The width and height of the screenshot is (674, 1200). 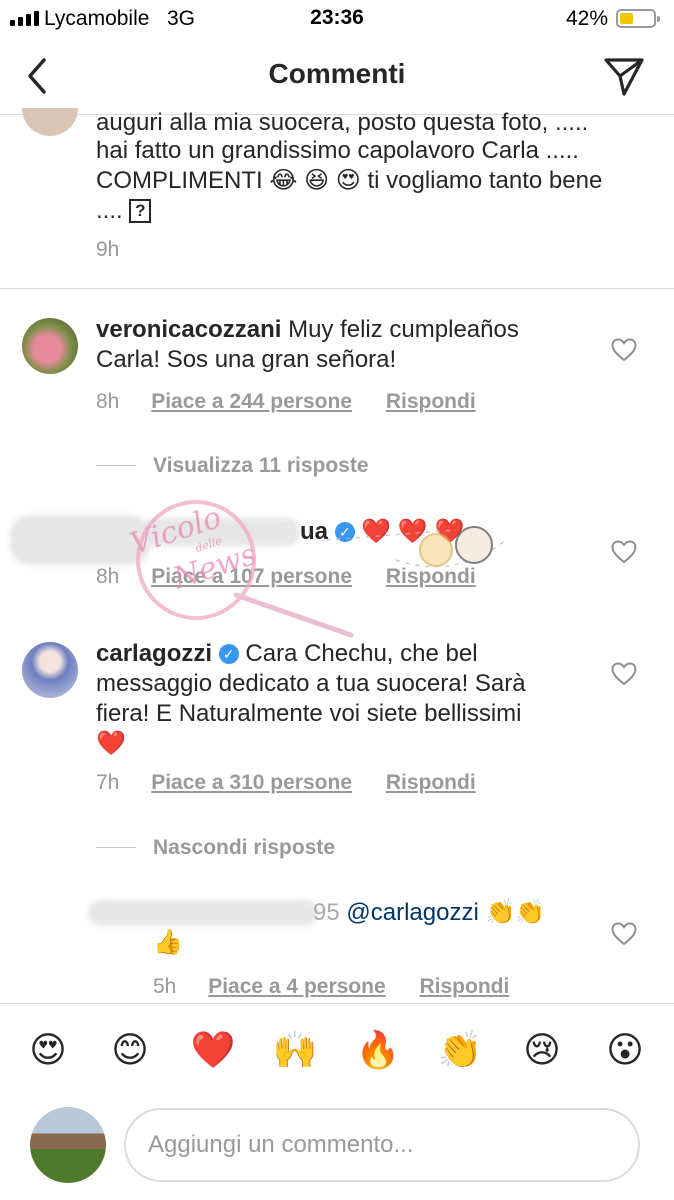 I want to click on heart-eyes-emoji: 😍, so click(x=348, y=180).